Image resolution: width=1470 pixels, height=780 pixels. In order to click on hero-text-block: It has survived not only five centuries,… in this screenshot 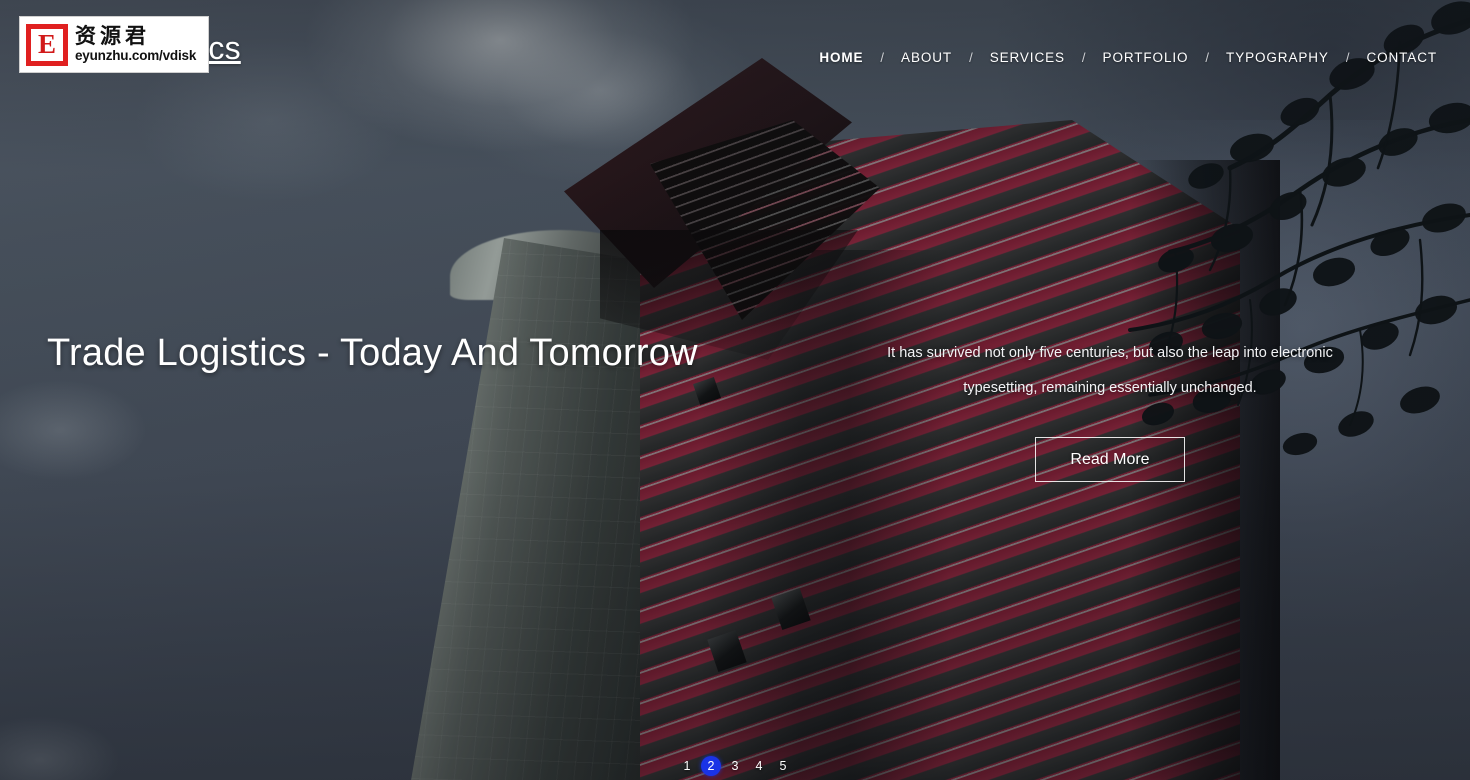, I will do `click(1110, 409)`.